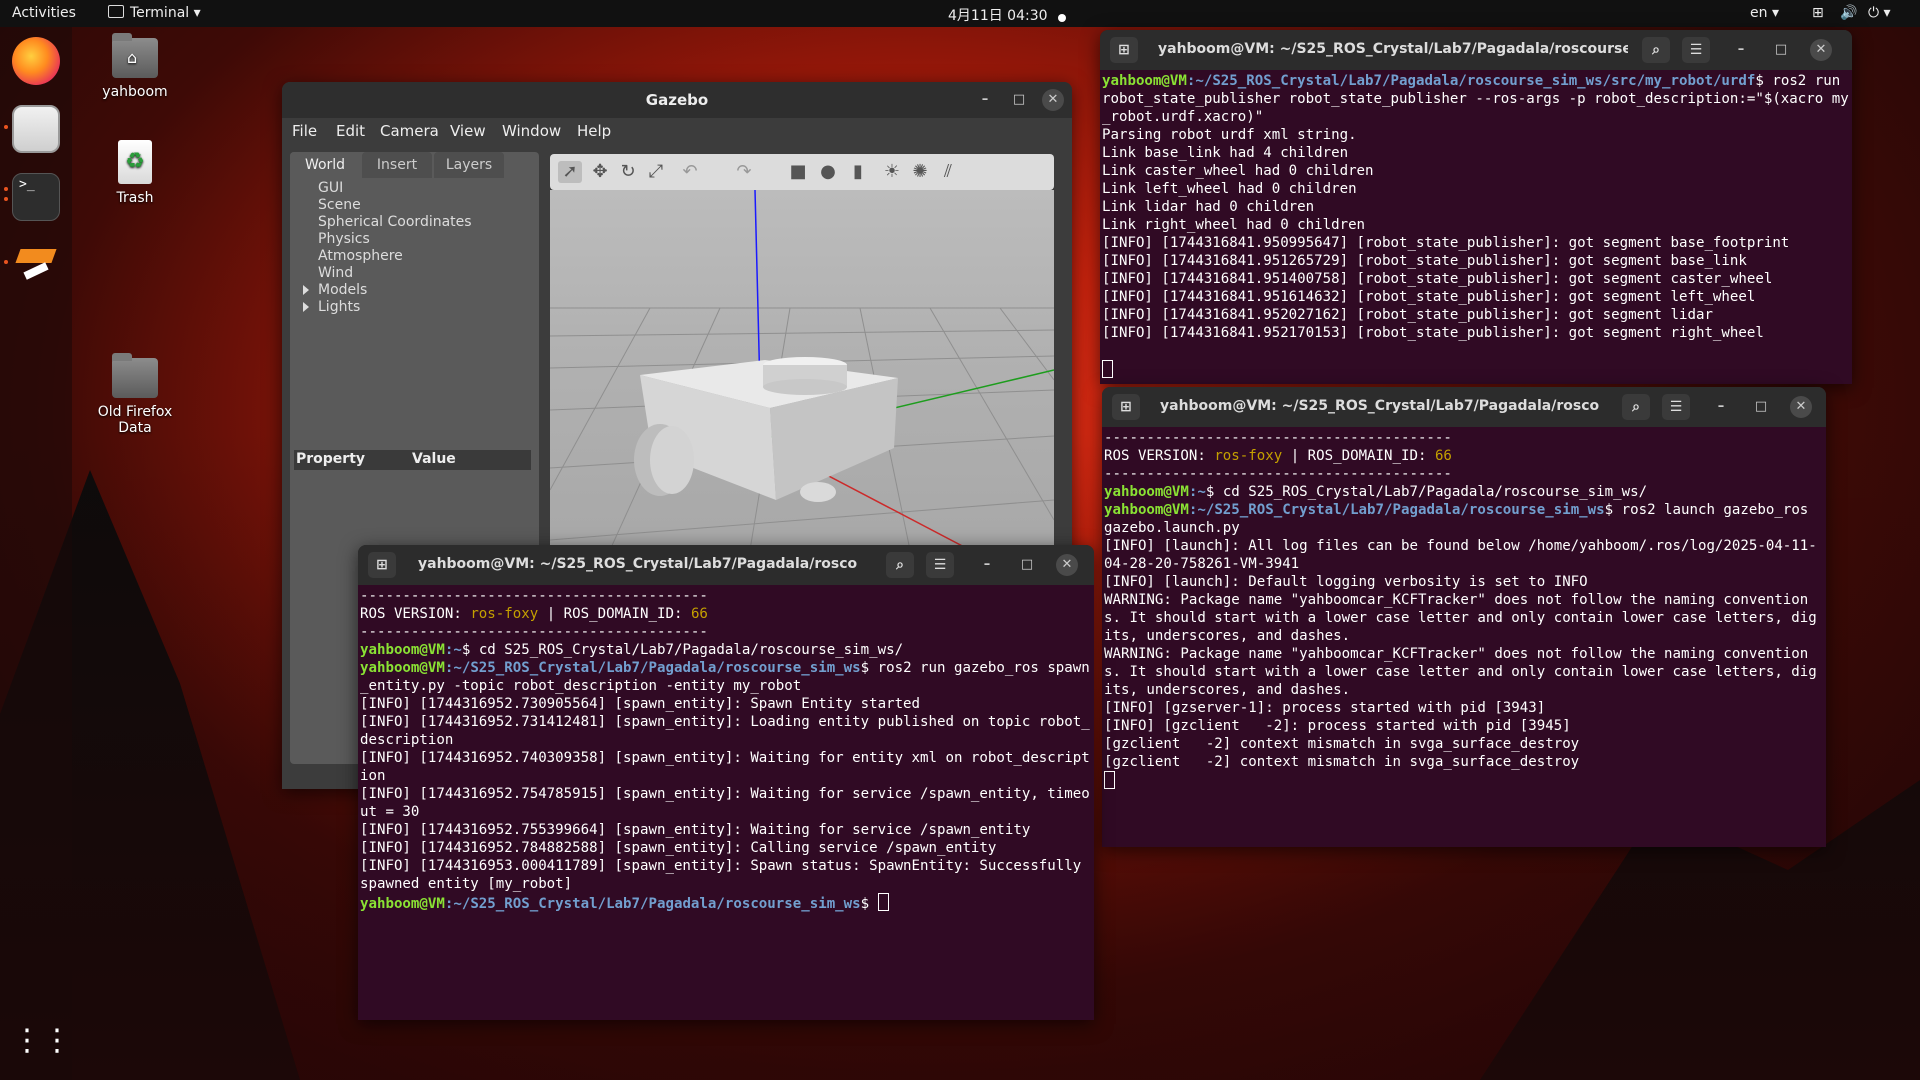  What do you see at coordinates (892, 172) in the screenshot?
I see `point-light-icon: ☀` at bounding box center [892, 172].